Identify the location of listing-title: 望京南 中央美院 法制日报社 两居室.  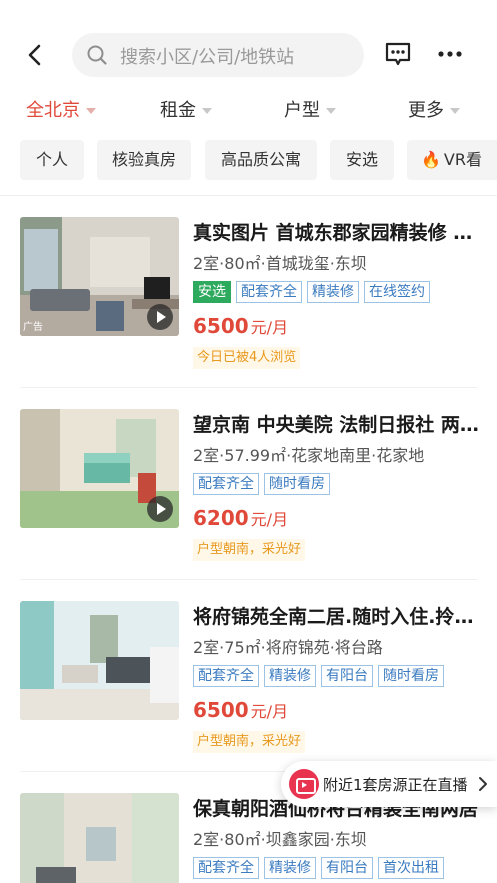
(338, 423).